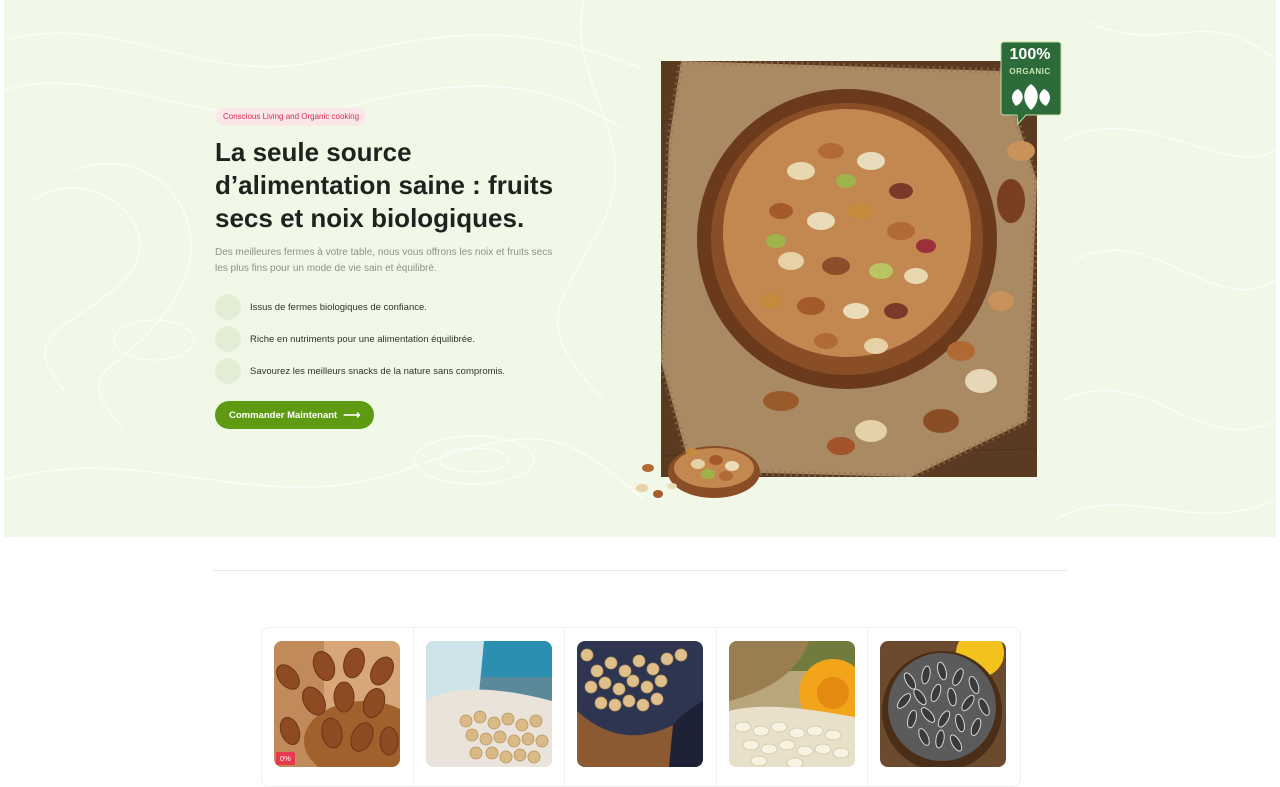  What do you see at coordinates (943, 704) in the screenshot?
I see `sunflower-seeds-image` at bounding box center [943, 704].